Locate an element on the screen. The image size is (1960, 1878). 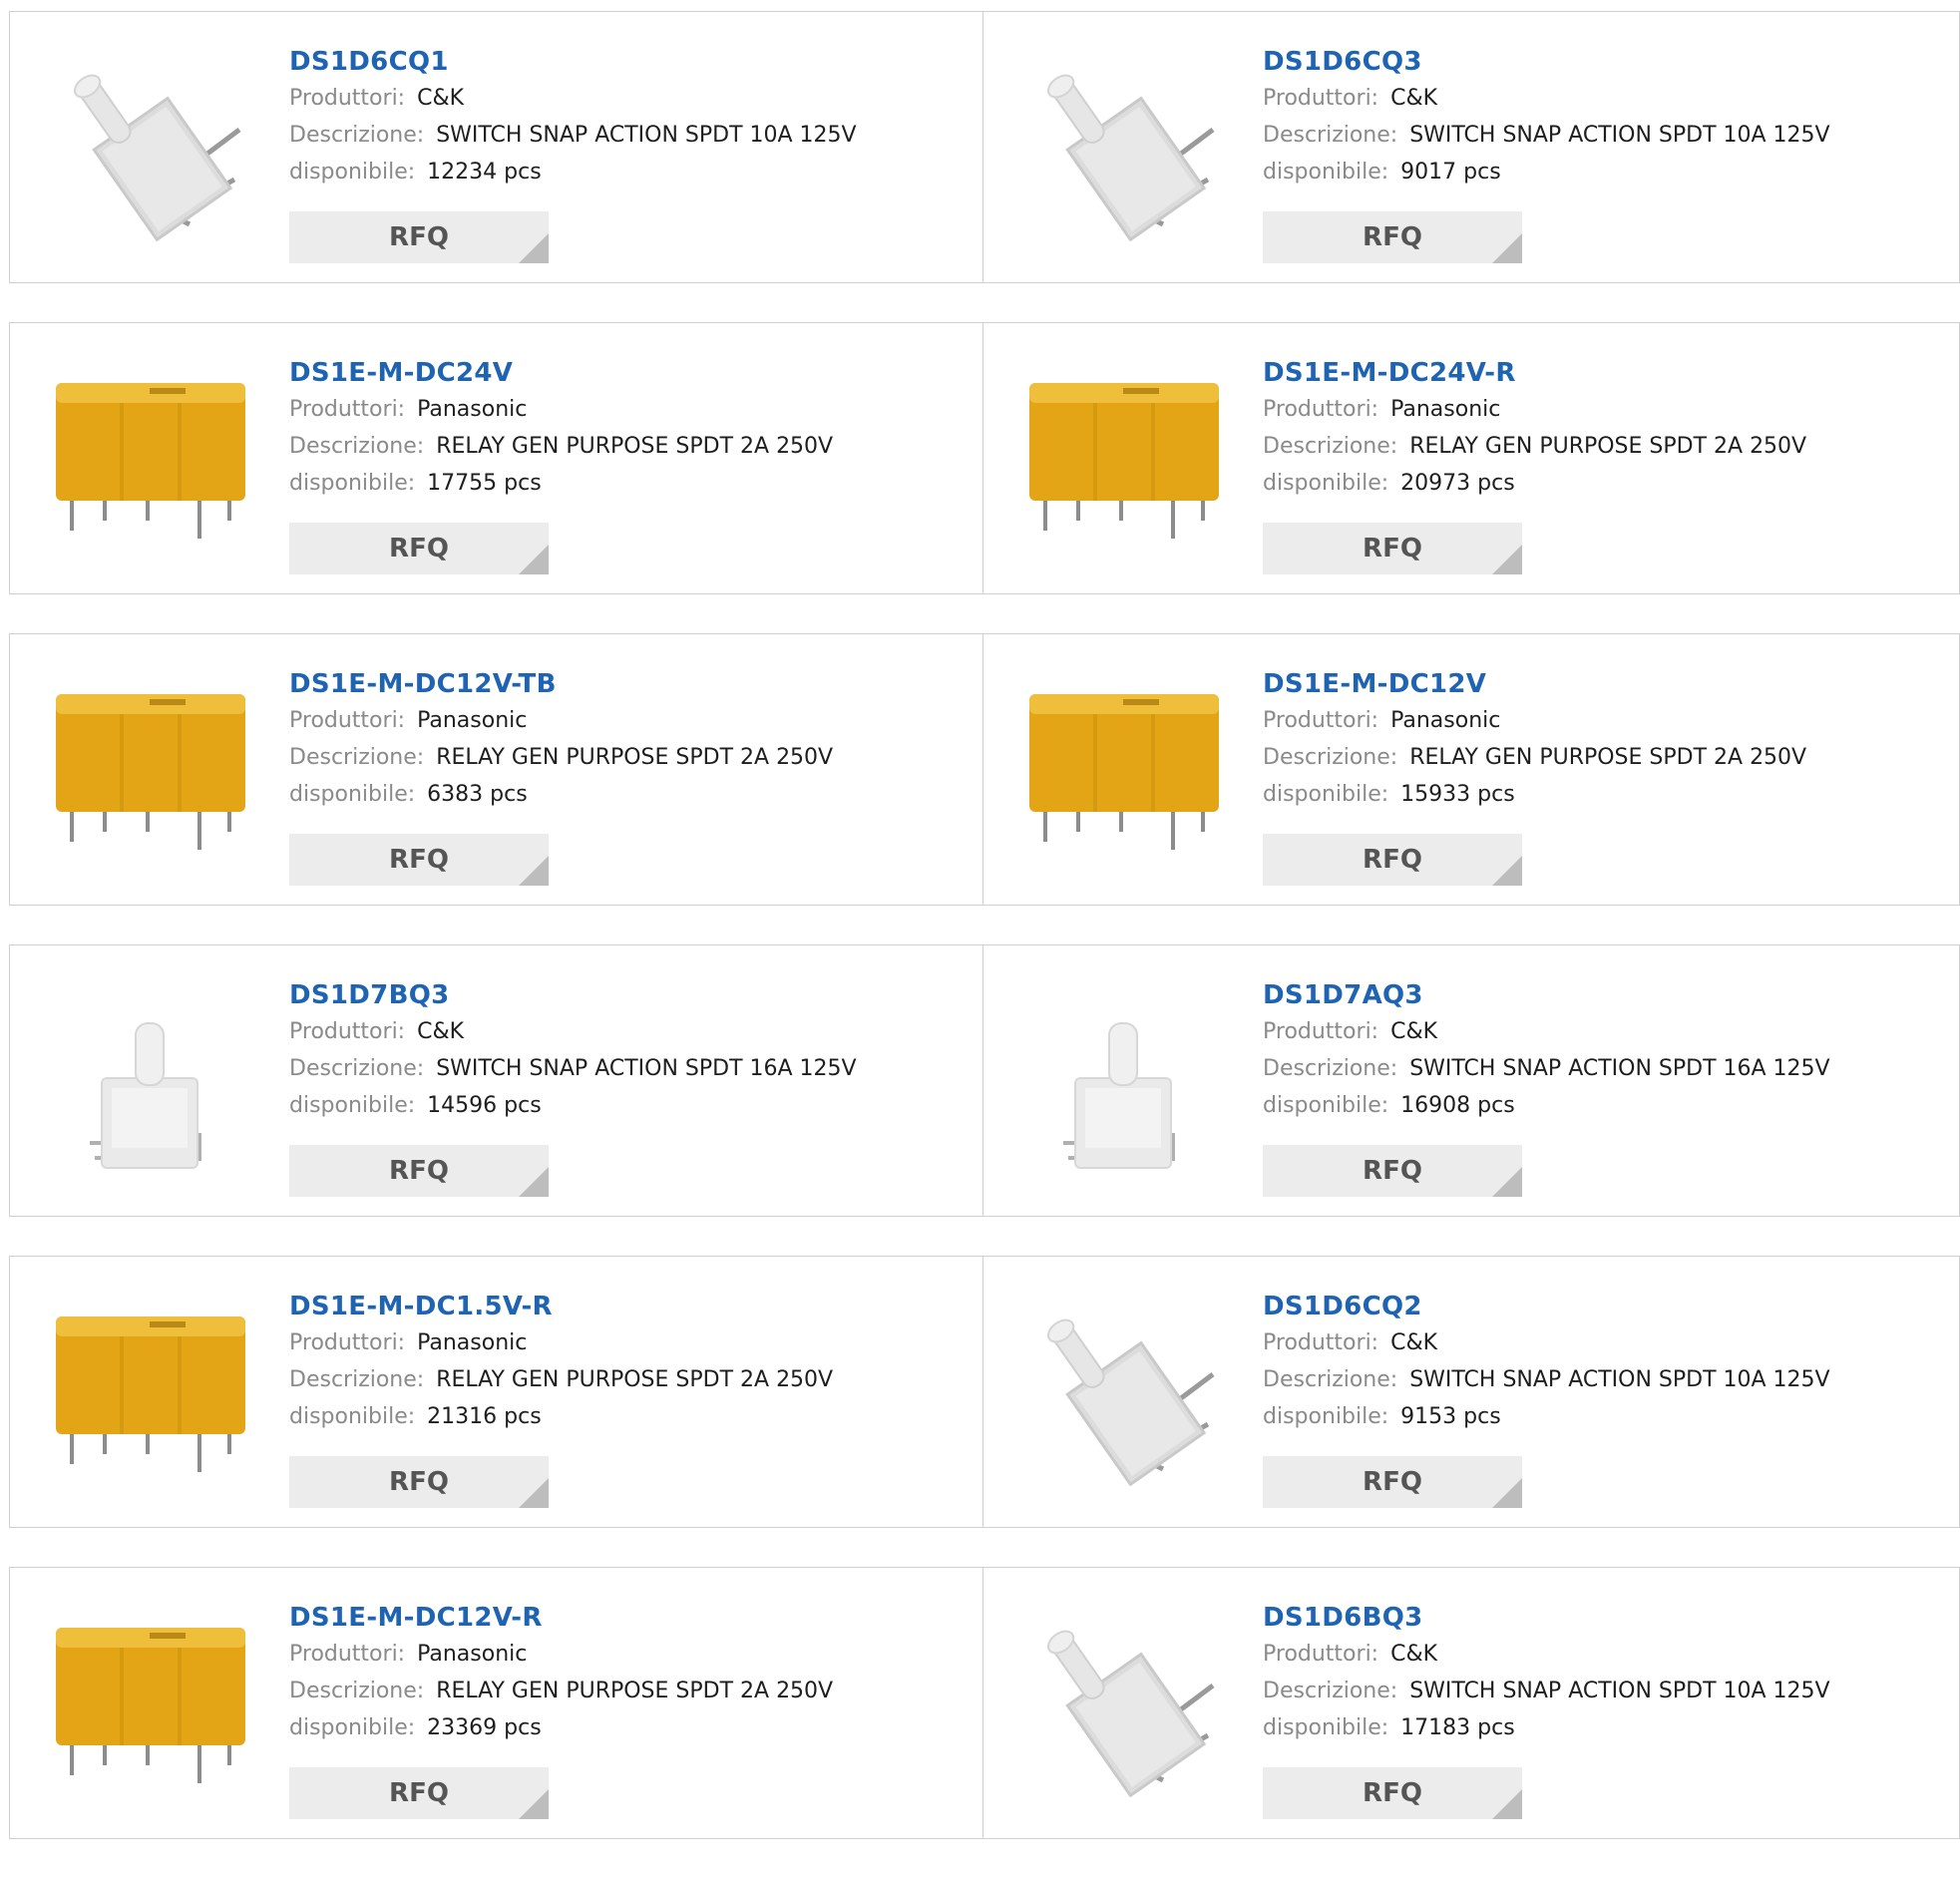
availability-value: 12234 pcs is located at coordinates (485, 172).